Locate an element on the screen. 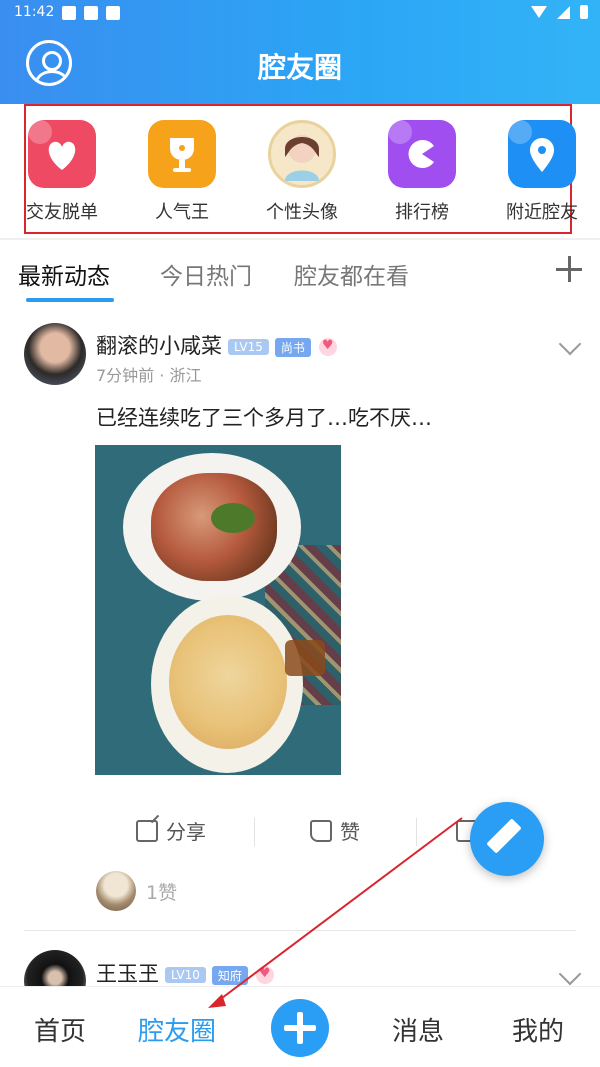  post-meta: 7分钟前 · 浙江 is located at coordinates (149, 375).